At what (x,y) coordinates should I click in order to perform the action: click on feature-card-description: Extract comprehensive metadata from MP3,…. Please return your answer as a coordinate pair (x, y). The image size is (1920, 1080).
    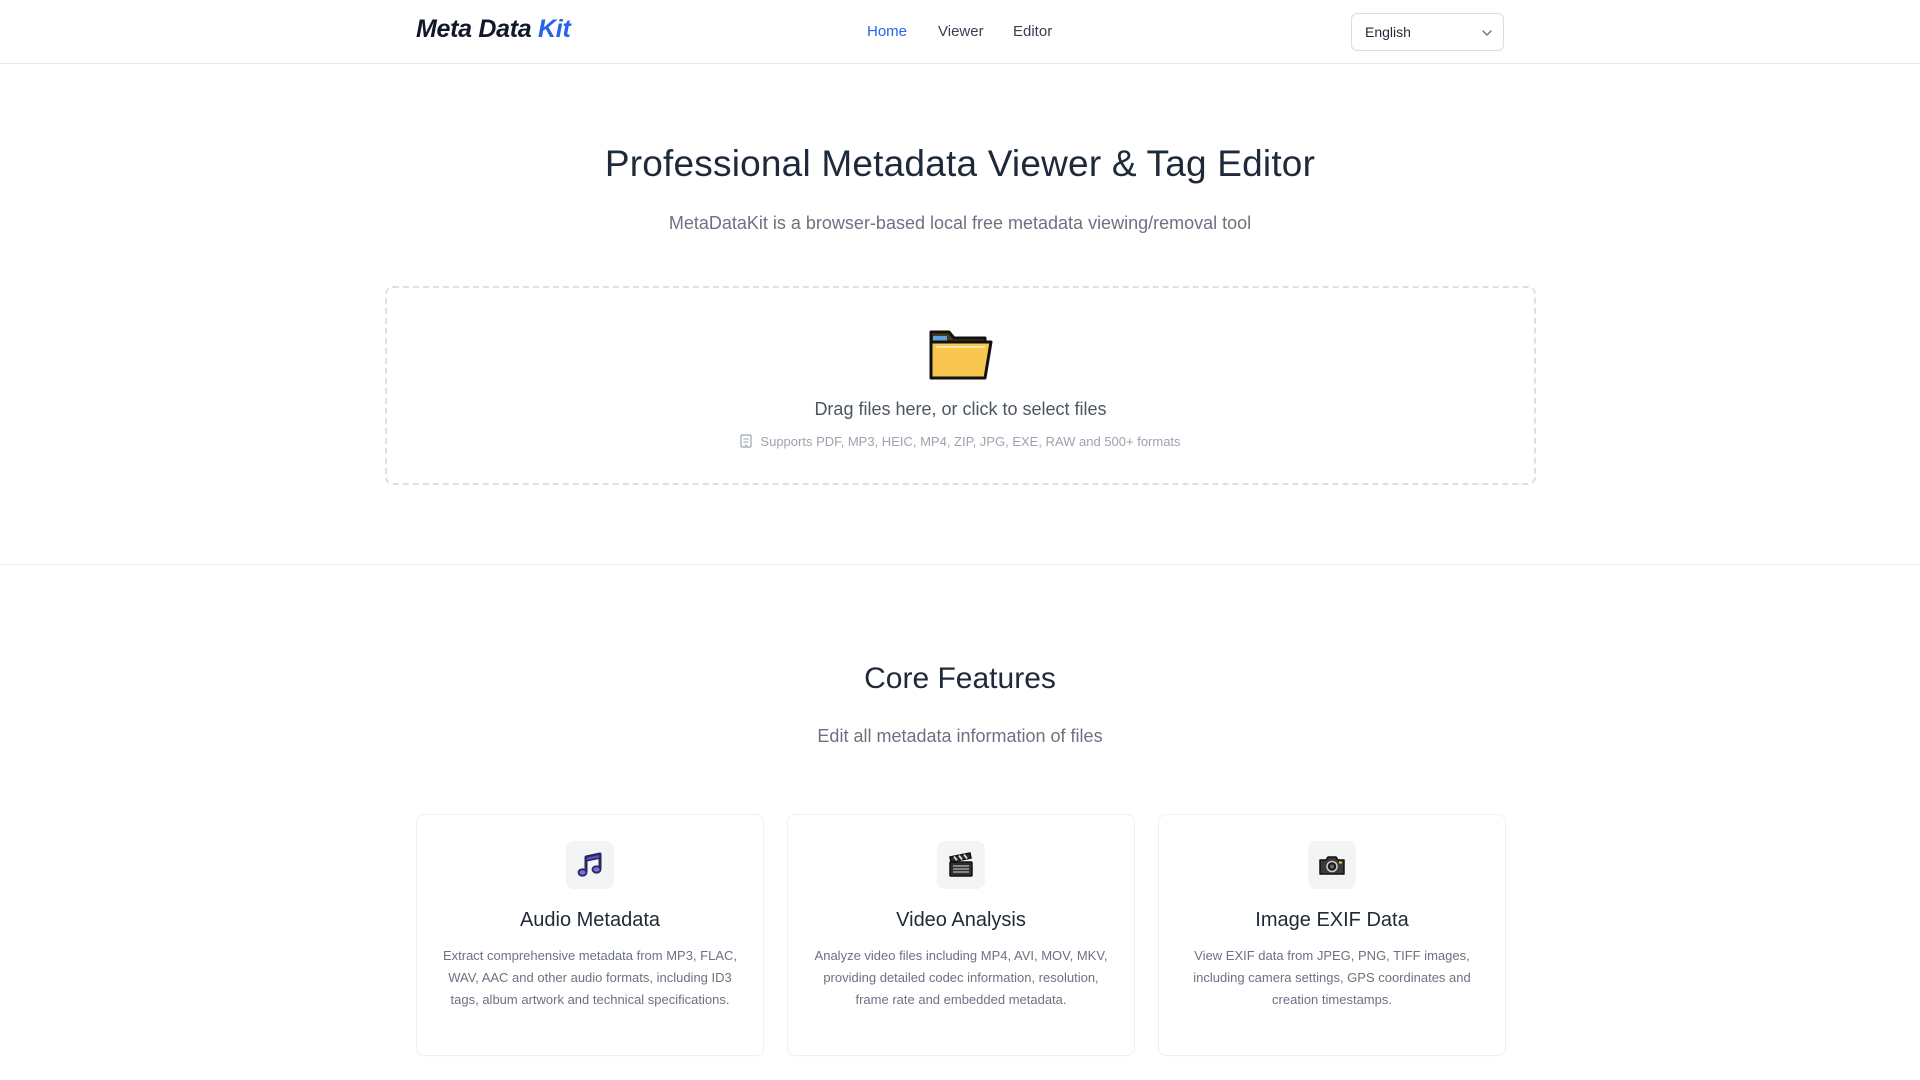
    Looking at the image, I should click on (590, 977).